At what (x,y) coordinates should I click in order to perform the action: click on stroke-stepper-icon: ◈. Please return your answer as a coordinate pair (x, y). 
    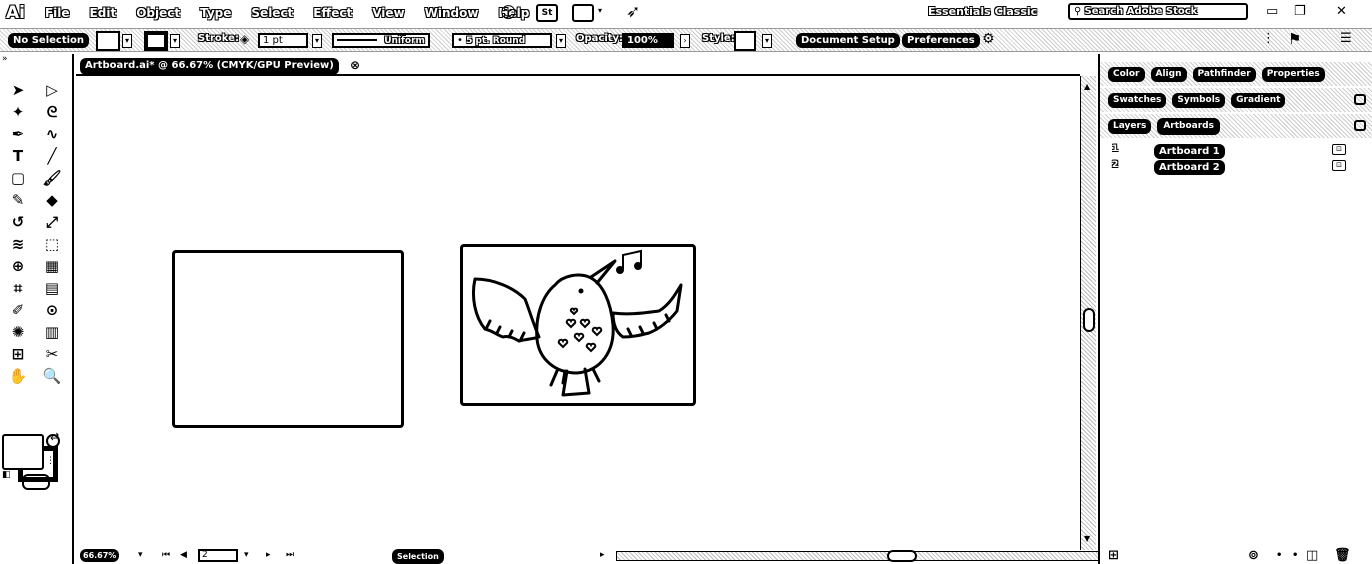
    Looking at the image, I should click on (244, 39).